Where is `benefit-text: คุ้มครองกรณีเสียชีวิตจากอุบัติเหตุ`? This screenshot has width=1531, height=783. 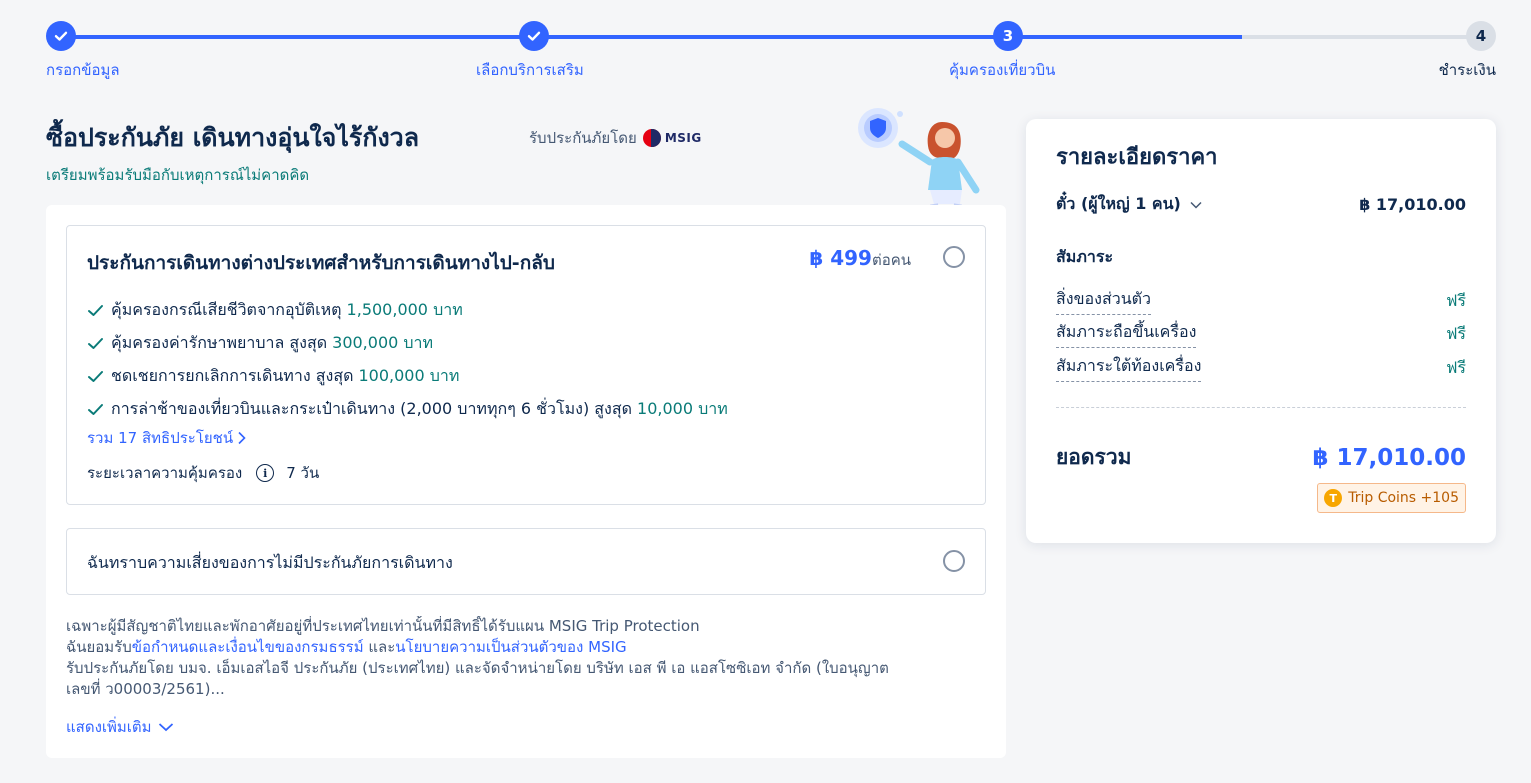 benefit-text: คุ้มครองกรณีเสียชีวิตจากอุบัติเหตุ is located at coordinates (226, 309).